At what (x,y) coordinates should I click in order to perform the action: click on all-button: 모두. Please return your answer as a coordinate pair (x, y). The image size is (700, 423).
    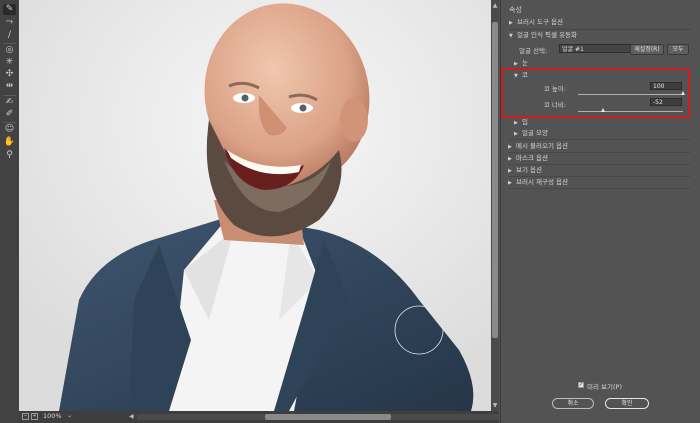
    Looking at the image, I should click on (678, 49).